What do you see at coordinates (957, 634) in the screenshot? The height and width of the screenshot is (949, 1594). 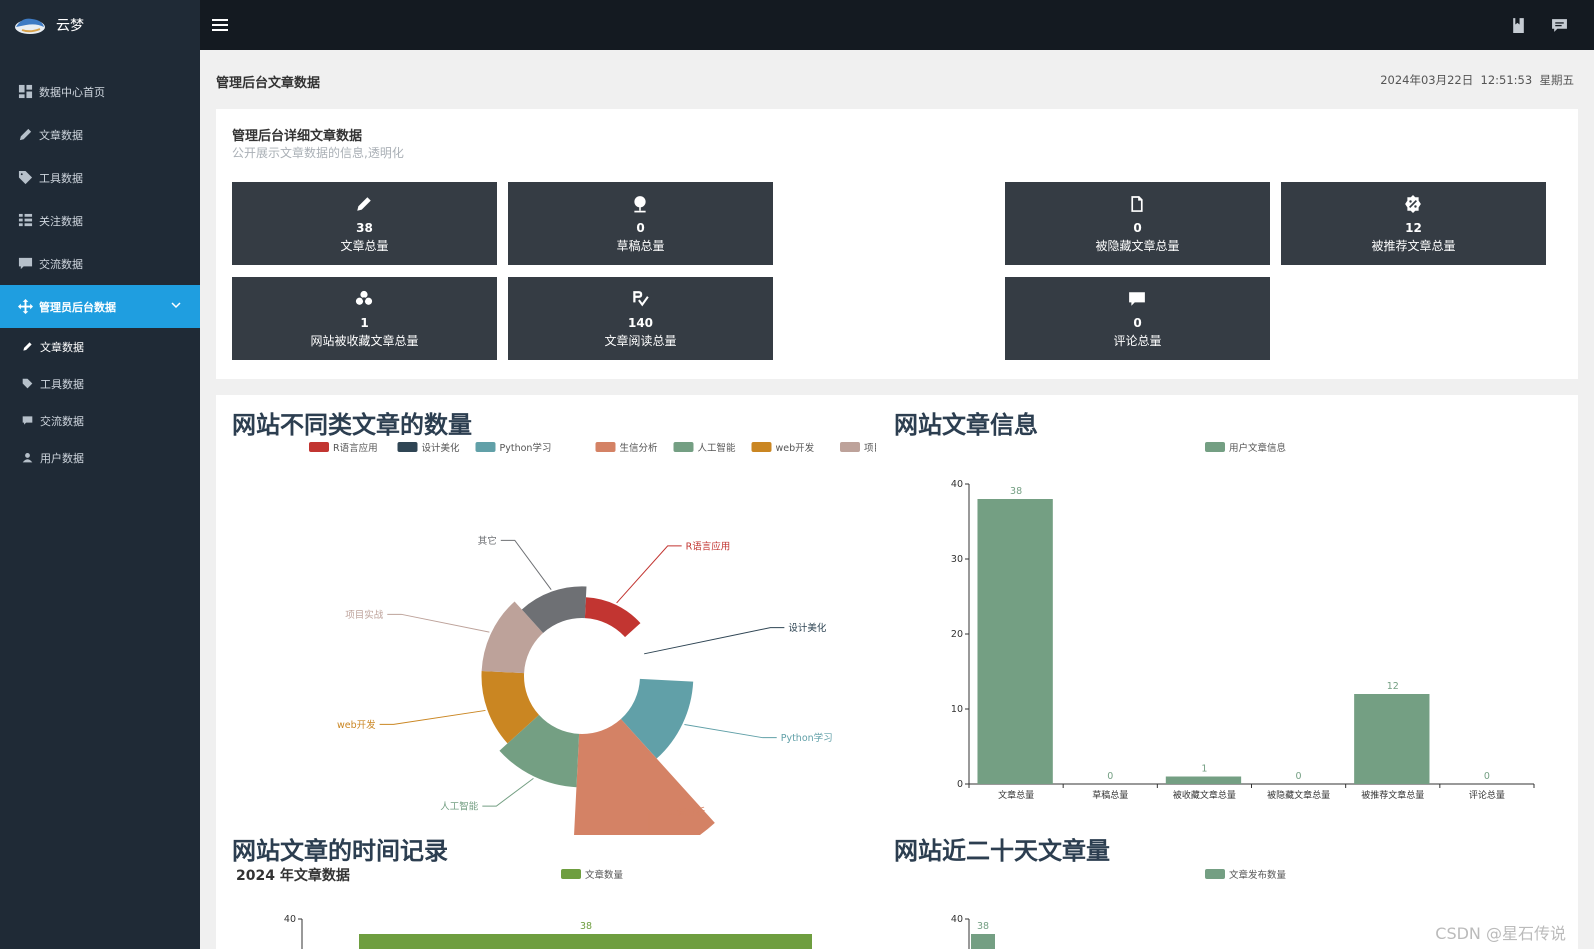 I see `y-tick-label: 20` at bounding box center [957, 634].